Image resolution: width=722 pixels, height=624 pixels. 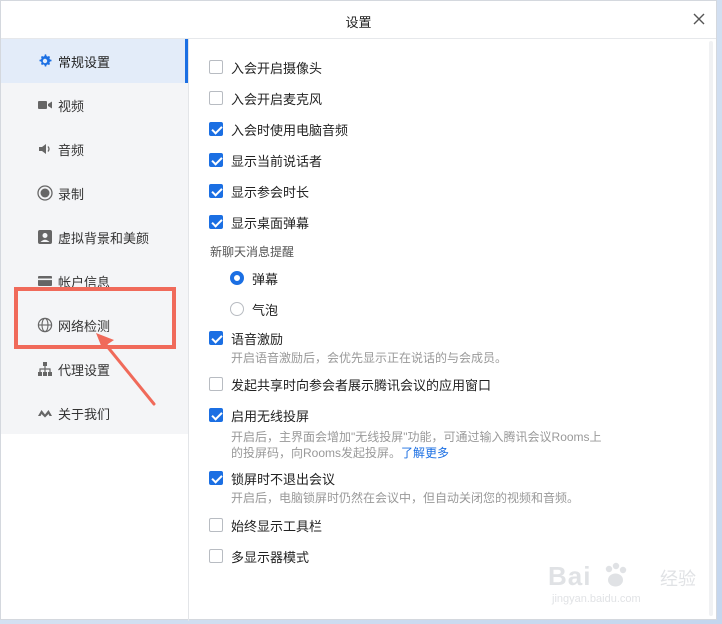 I want to click on show-speaker-label: 显示当前说话者, so click(x=277, y=161).